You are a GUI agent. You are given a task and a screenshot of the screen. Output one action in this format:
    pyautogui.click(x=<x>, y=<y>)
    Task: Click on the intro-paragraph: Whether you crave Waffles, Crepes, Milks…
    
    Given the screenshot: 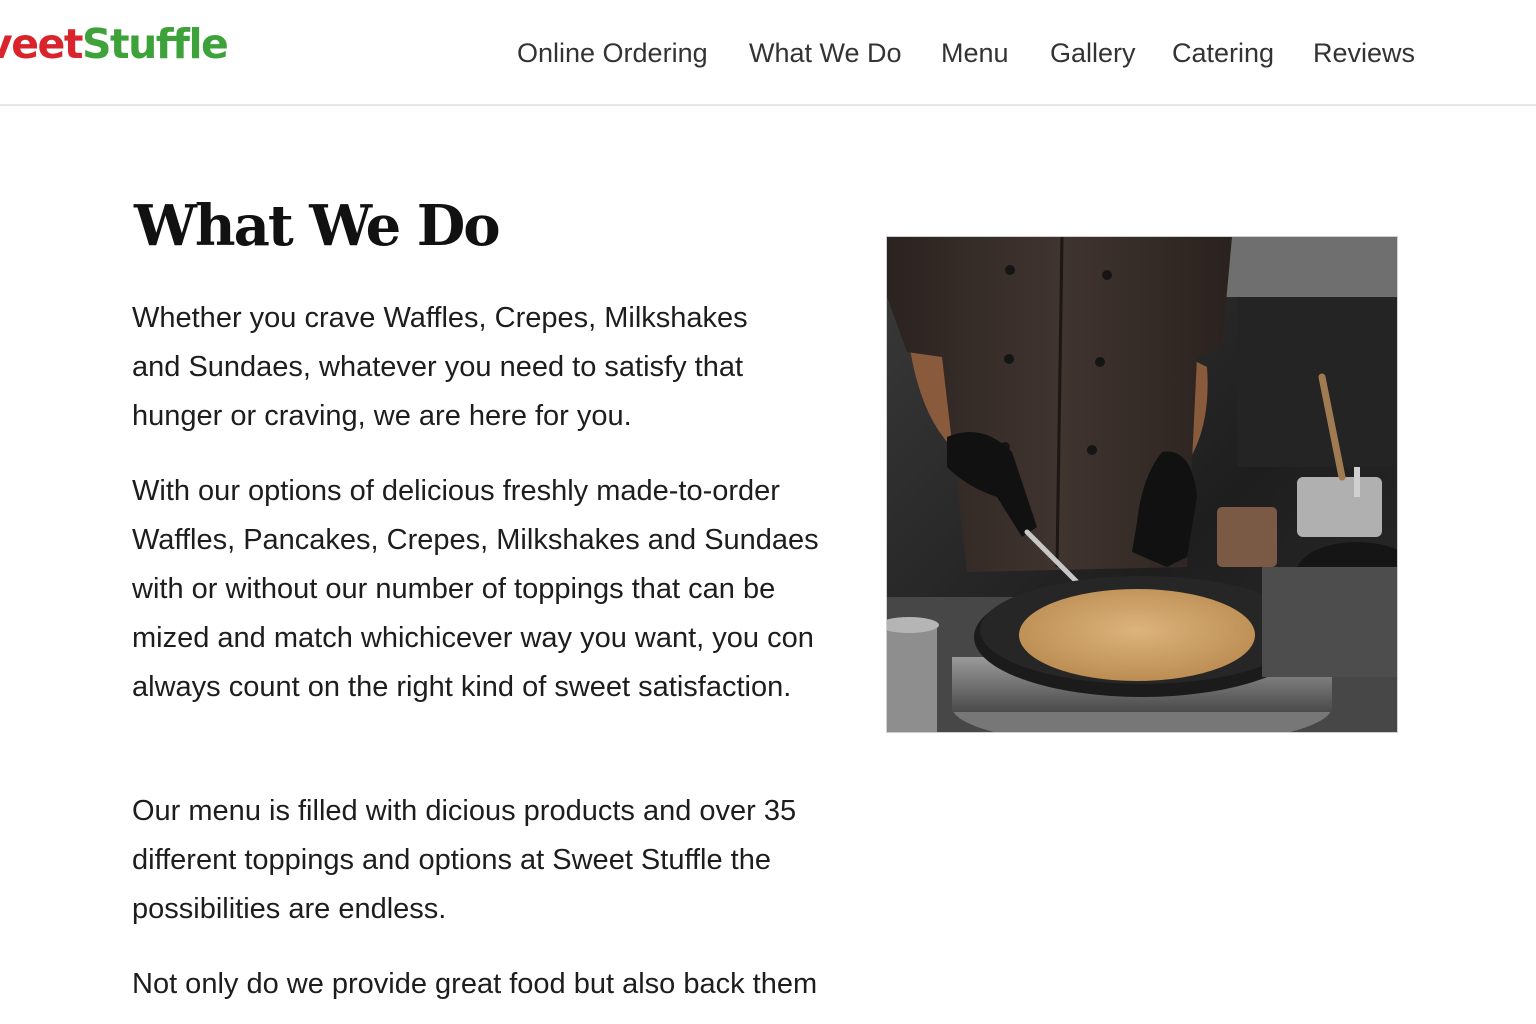 What is the action you would take?
    pyautogui.click(x=440, y=367)
    